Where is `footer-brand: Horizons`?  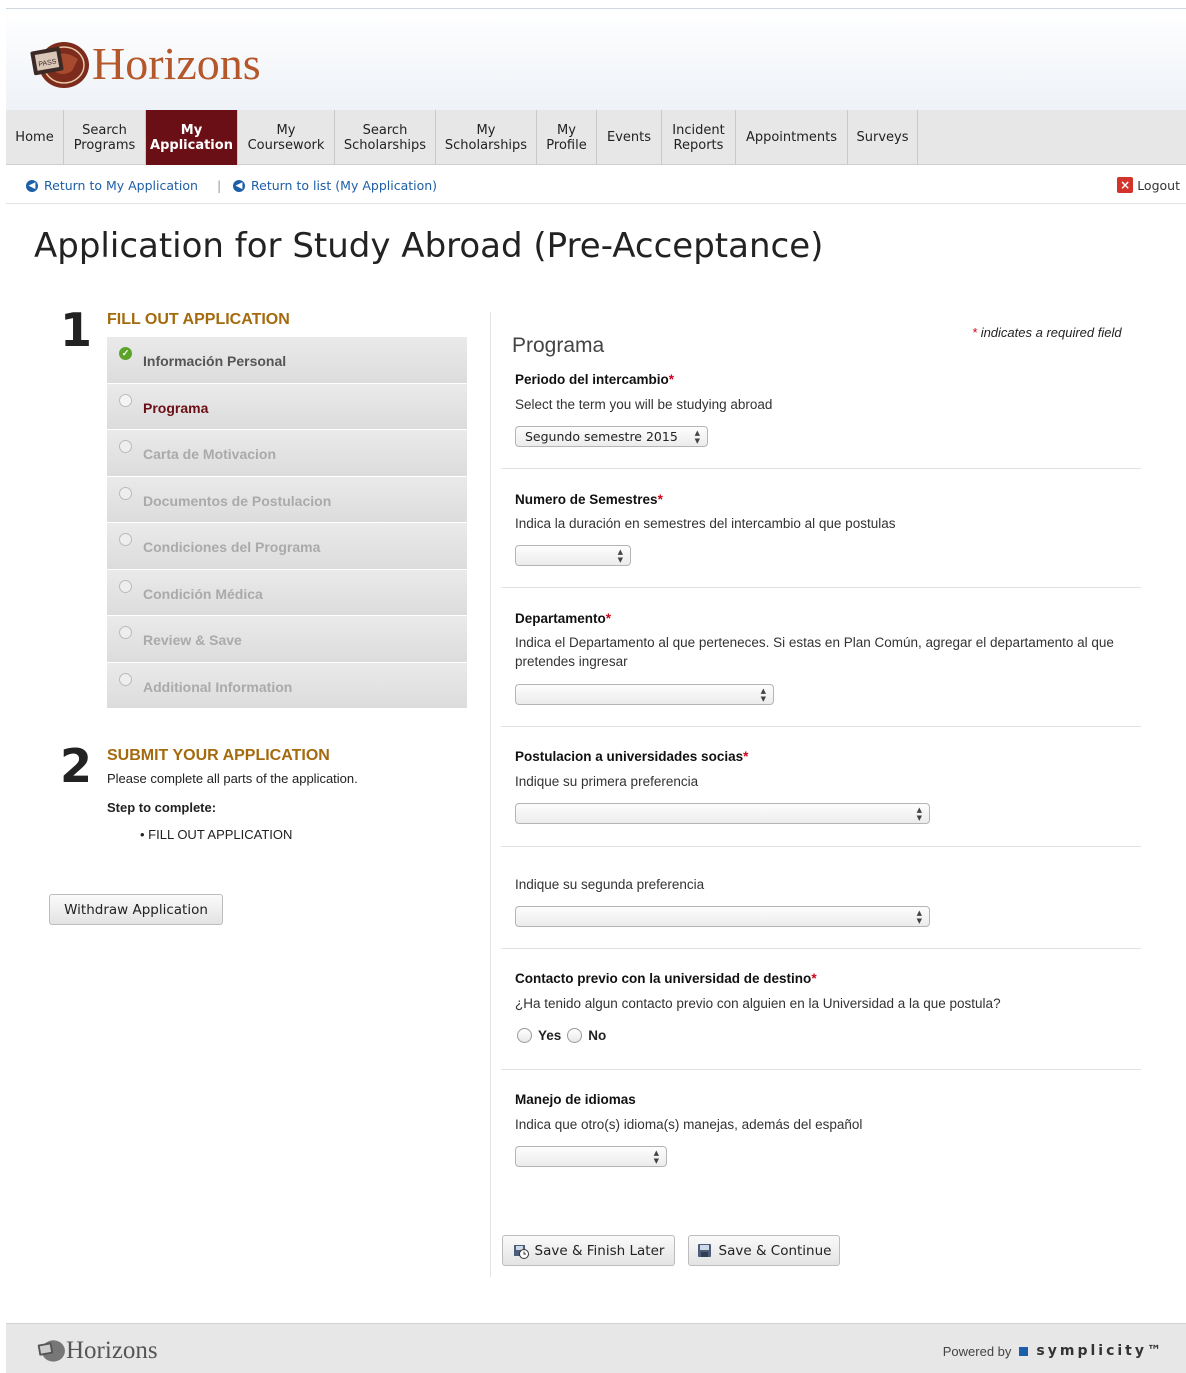
footer-brand: Horizons is located at coordinates (112, 1350).